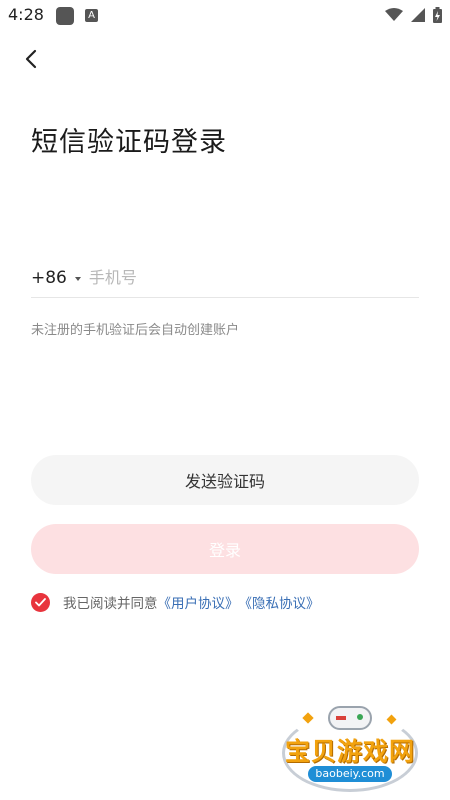 This screenshot has height=800, width=450. I want to click on status-time: 4:28, so click(26, 14).